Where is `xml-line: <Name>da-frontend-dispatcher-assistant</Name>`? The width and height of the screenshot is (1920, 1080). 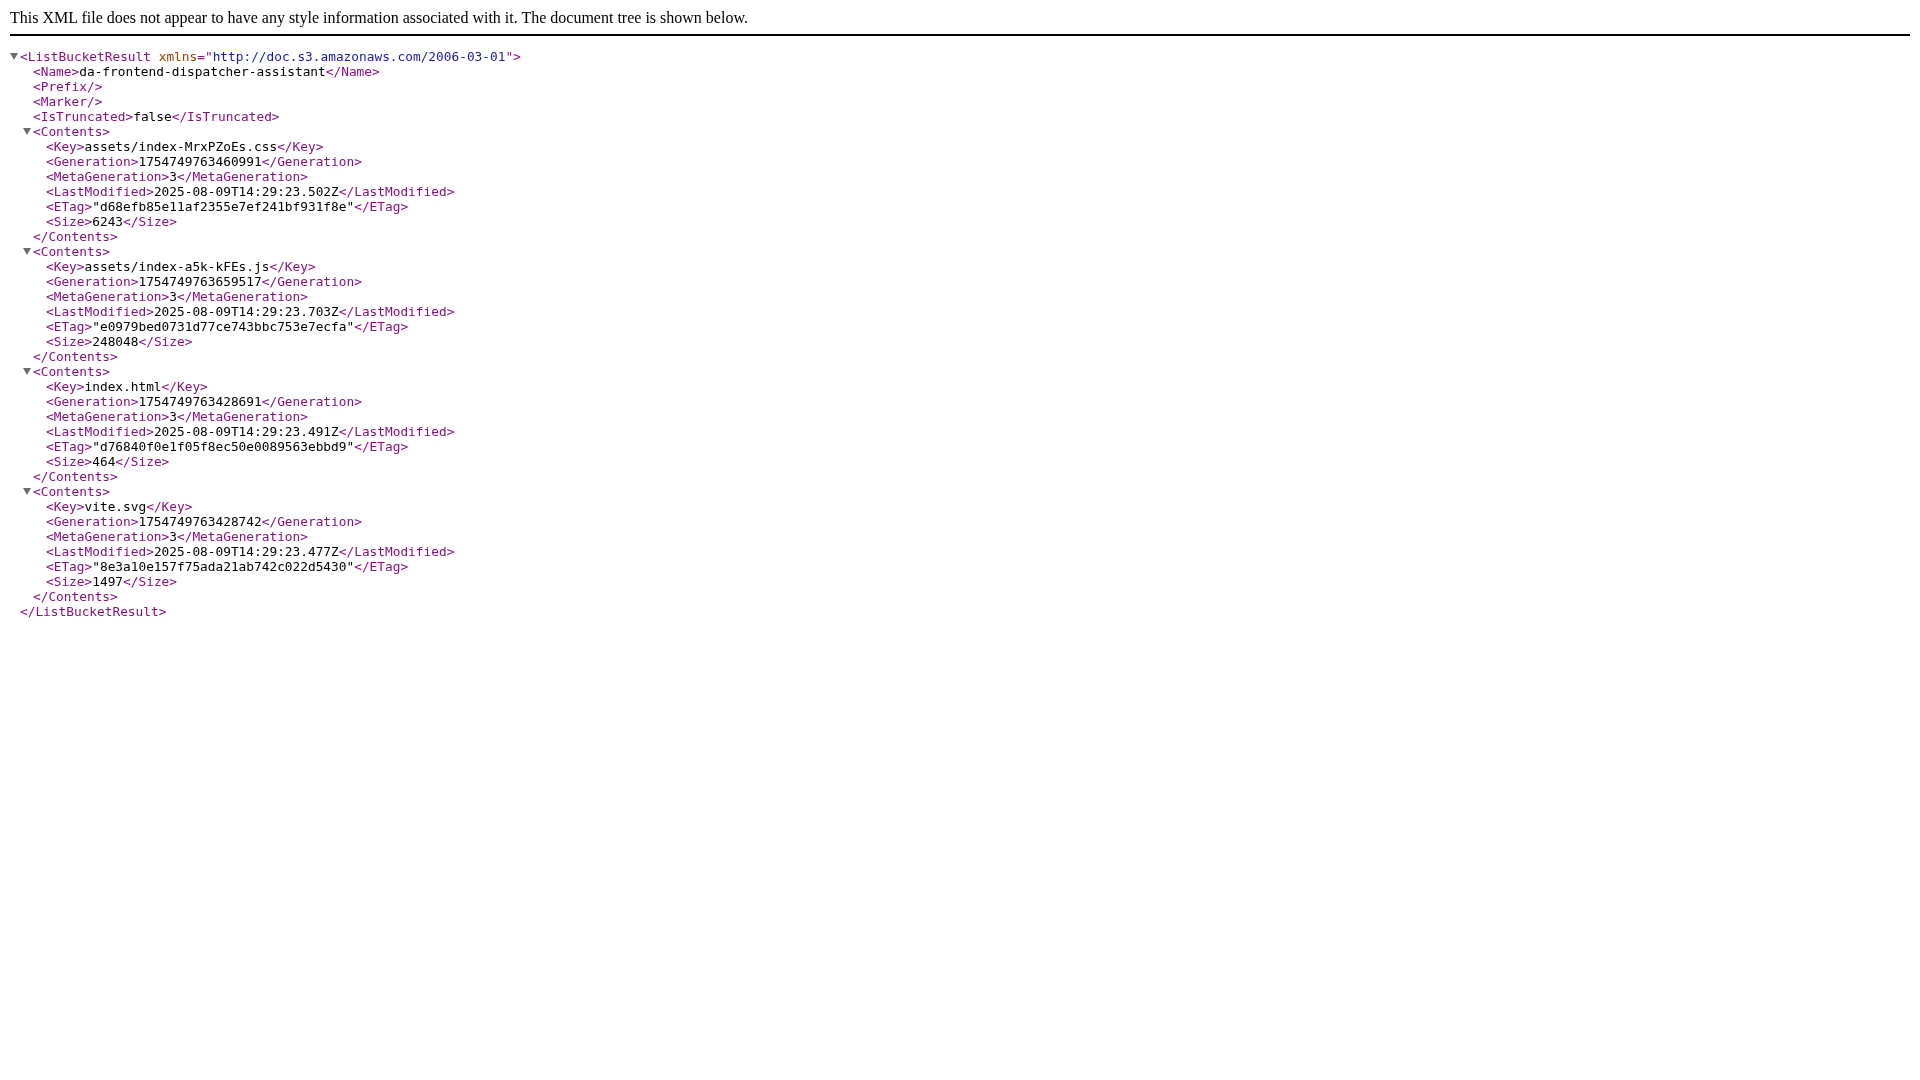
xml-line: <Name>da-frontend-dispatcher-assistant</Name> is located at coordinates (206, 71).